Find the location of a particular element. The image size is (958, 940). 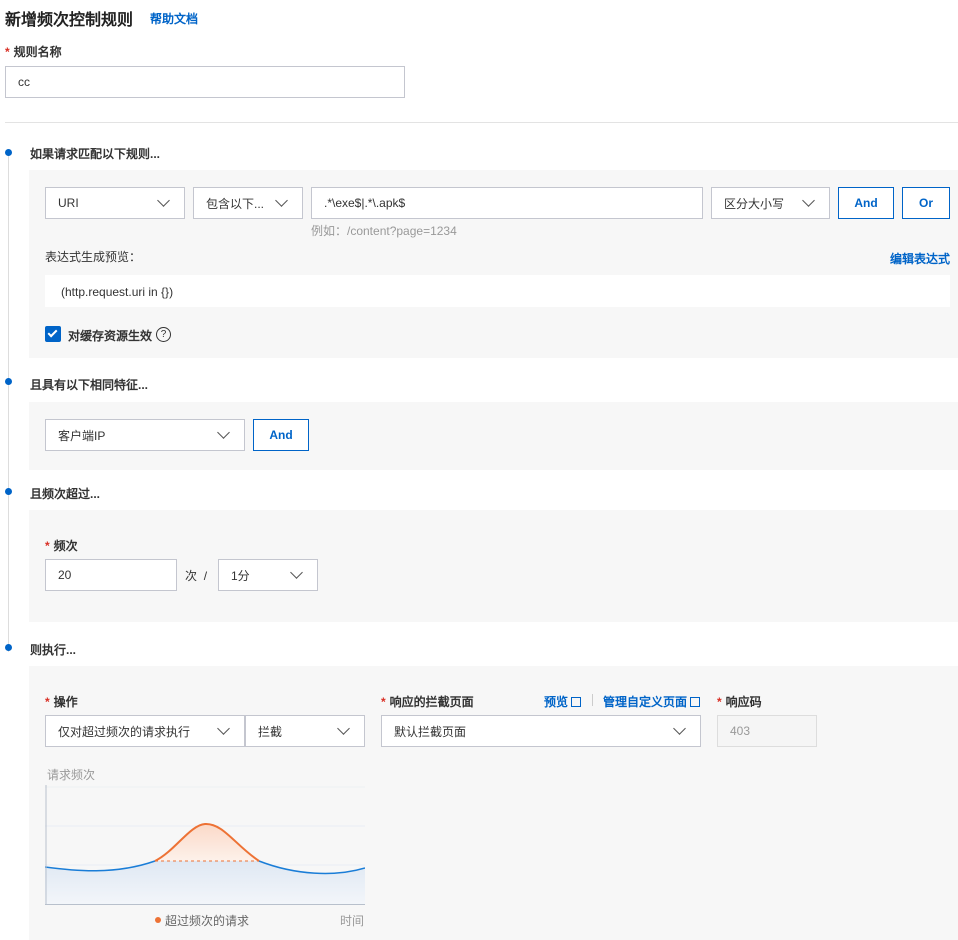

action-scope-select: 仅对超过频次的请求执行 is located at coordinates (145, 731).